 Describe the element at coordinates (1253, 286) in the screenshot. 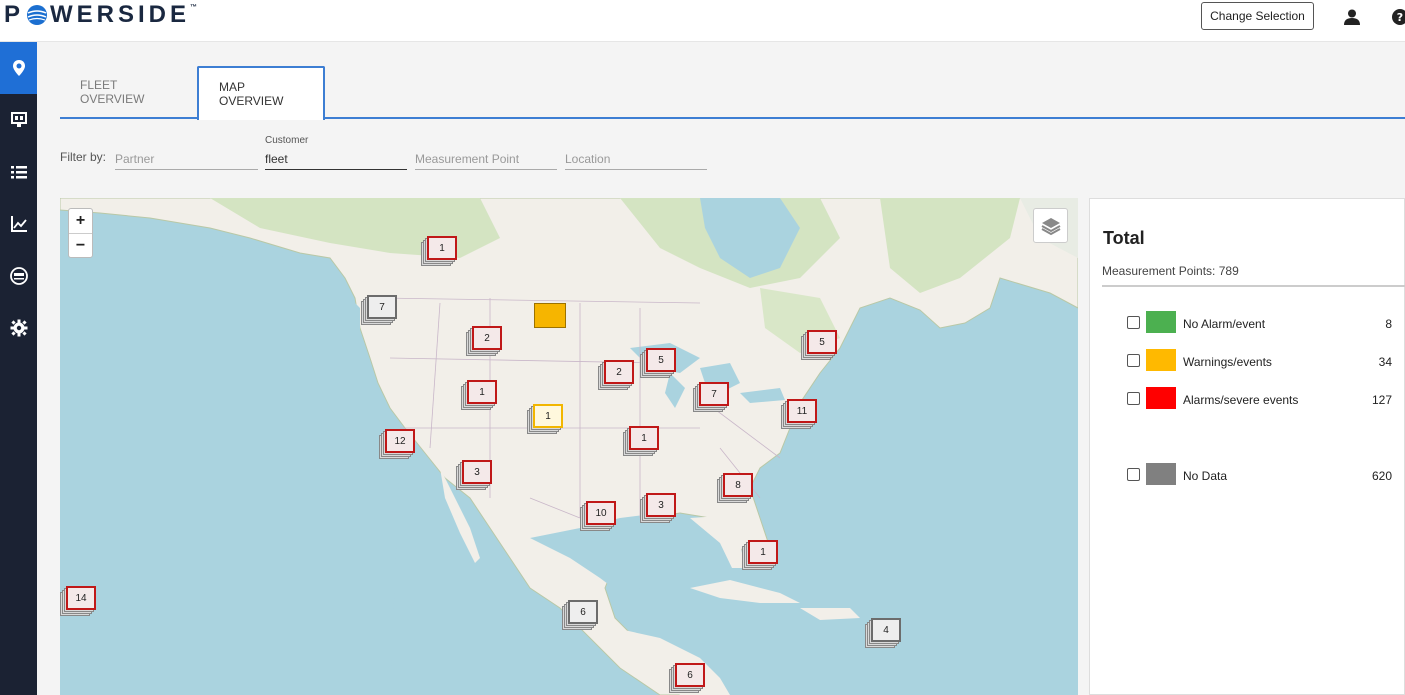

I see `divider` at that location.